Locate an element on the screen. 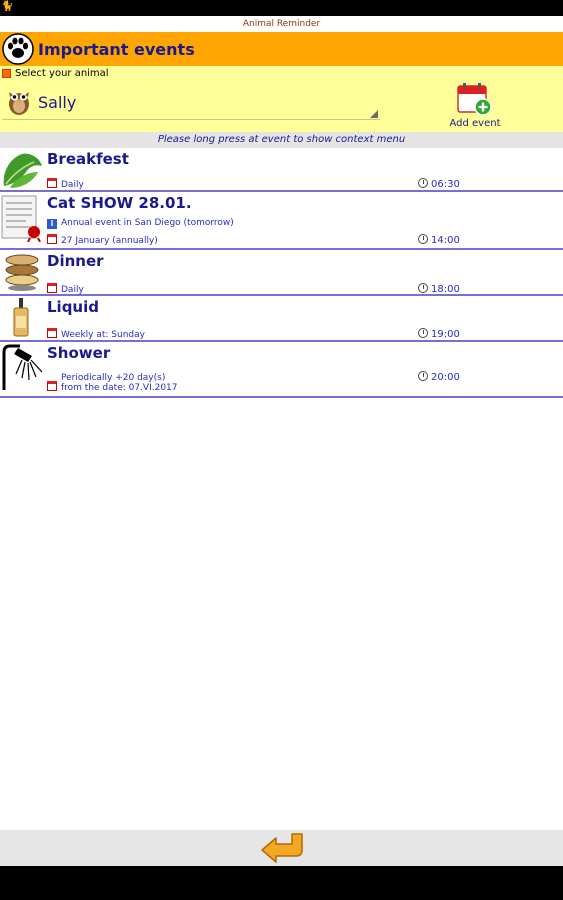  shower-icon is located at coordinates (22, 367).